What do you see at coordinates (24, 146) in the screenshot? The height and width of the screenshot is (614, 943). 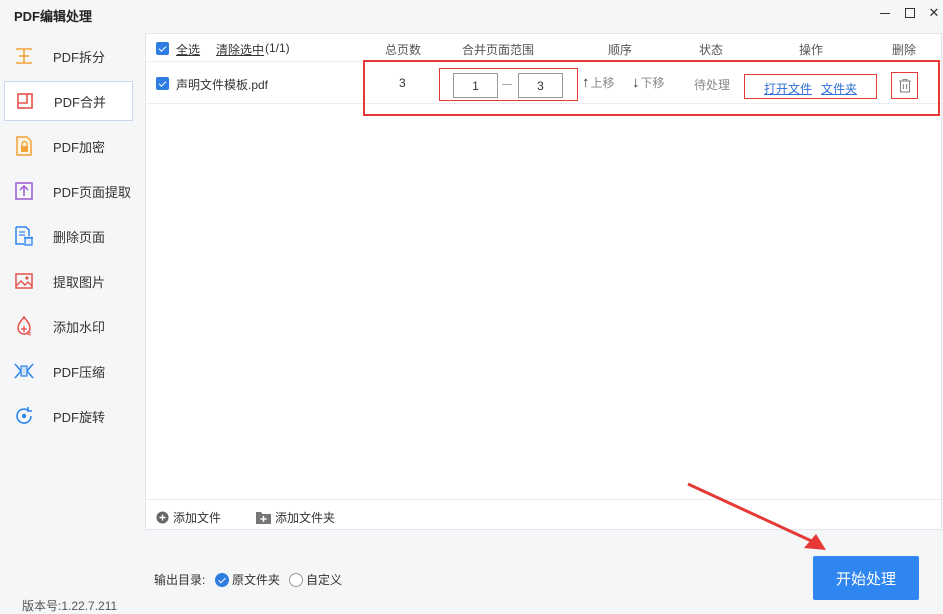 I see `lock-icon` at bounding box center [24, 146].